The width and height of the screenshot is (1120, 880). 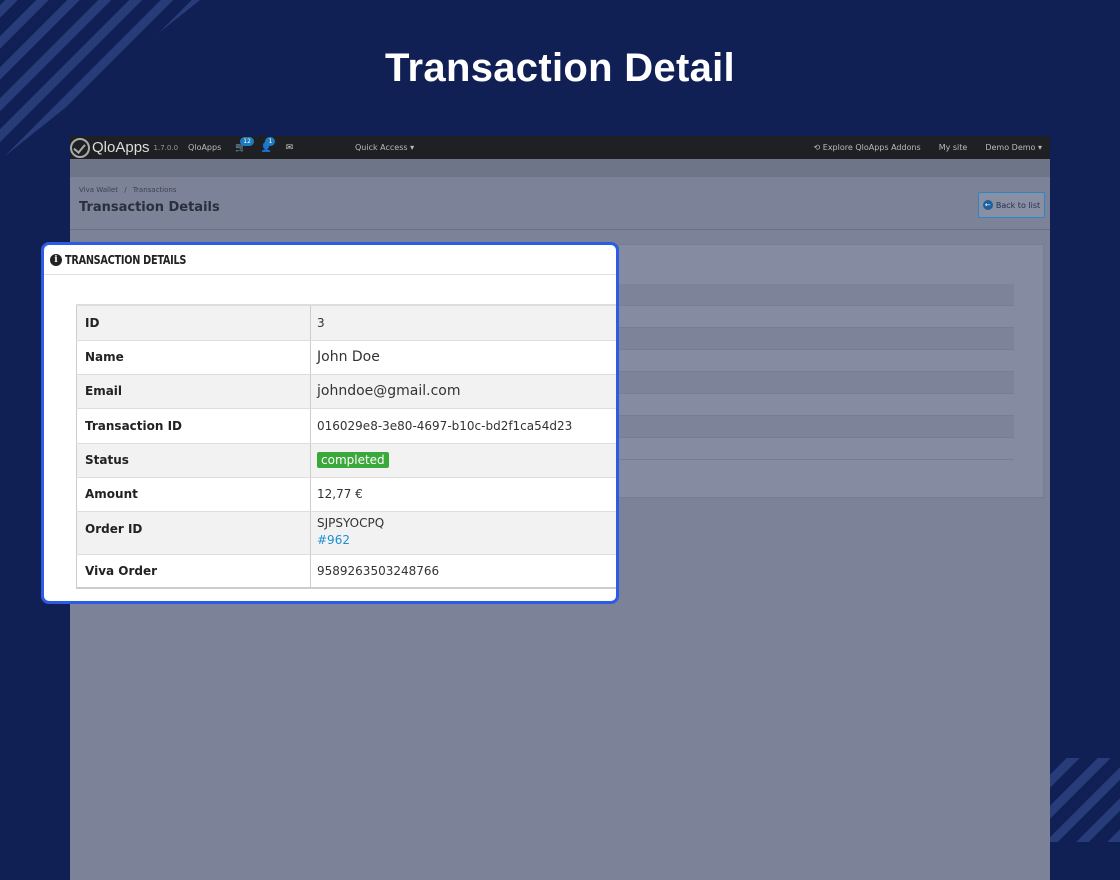 I want to click on header-divider, so click(x=560, y=229).